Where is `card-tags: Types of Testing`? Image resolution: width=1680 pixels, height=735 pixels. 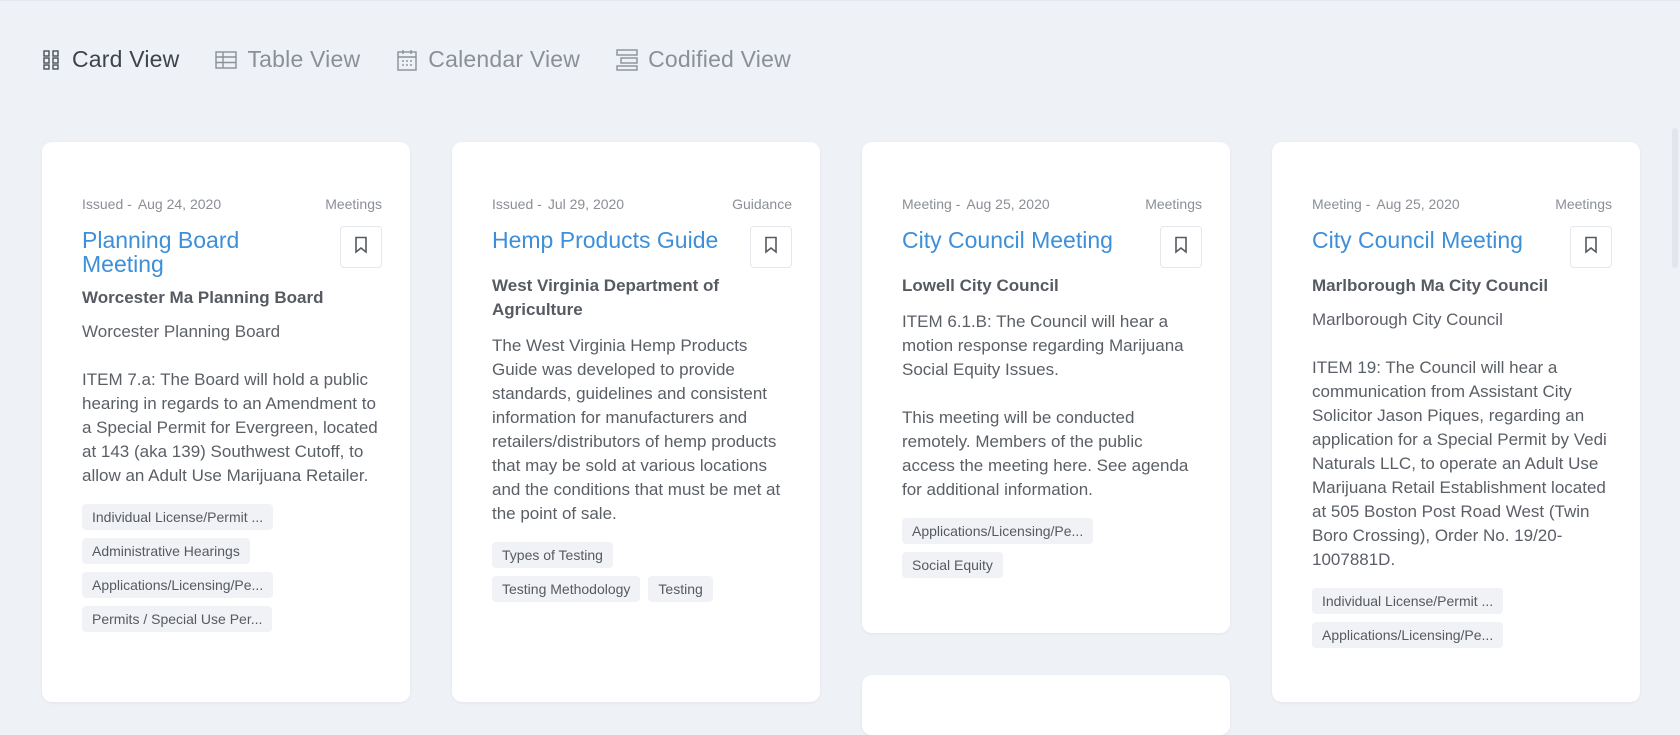
card-tags: Types of Testing is located at coordinates (642, 559).